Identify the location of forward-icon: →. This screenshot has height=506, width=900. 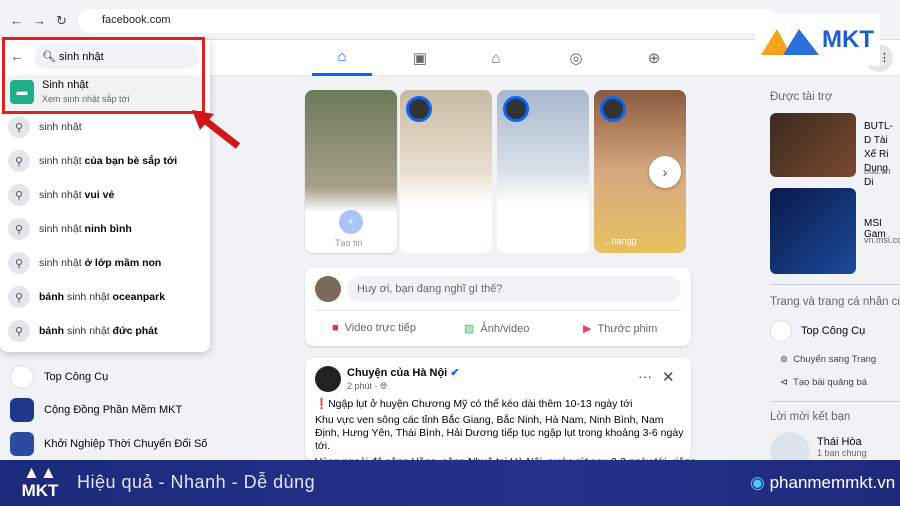
(39, 20).